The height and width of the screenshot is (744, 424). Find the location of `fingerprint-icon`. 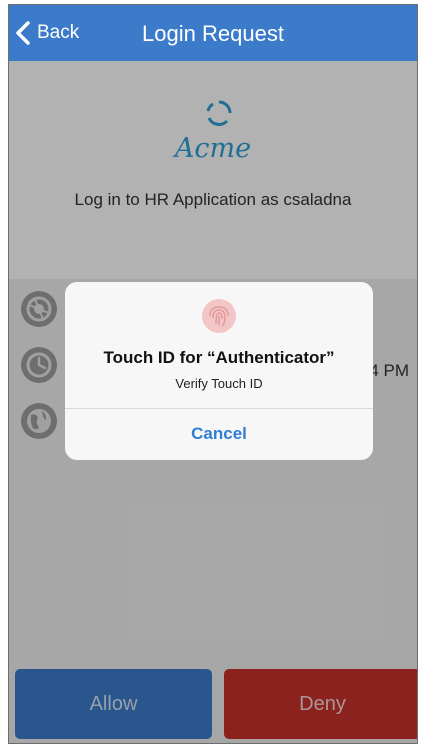

fingerprint-icon is located at coordinates (219, 316).